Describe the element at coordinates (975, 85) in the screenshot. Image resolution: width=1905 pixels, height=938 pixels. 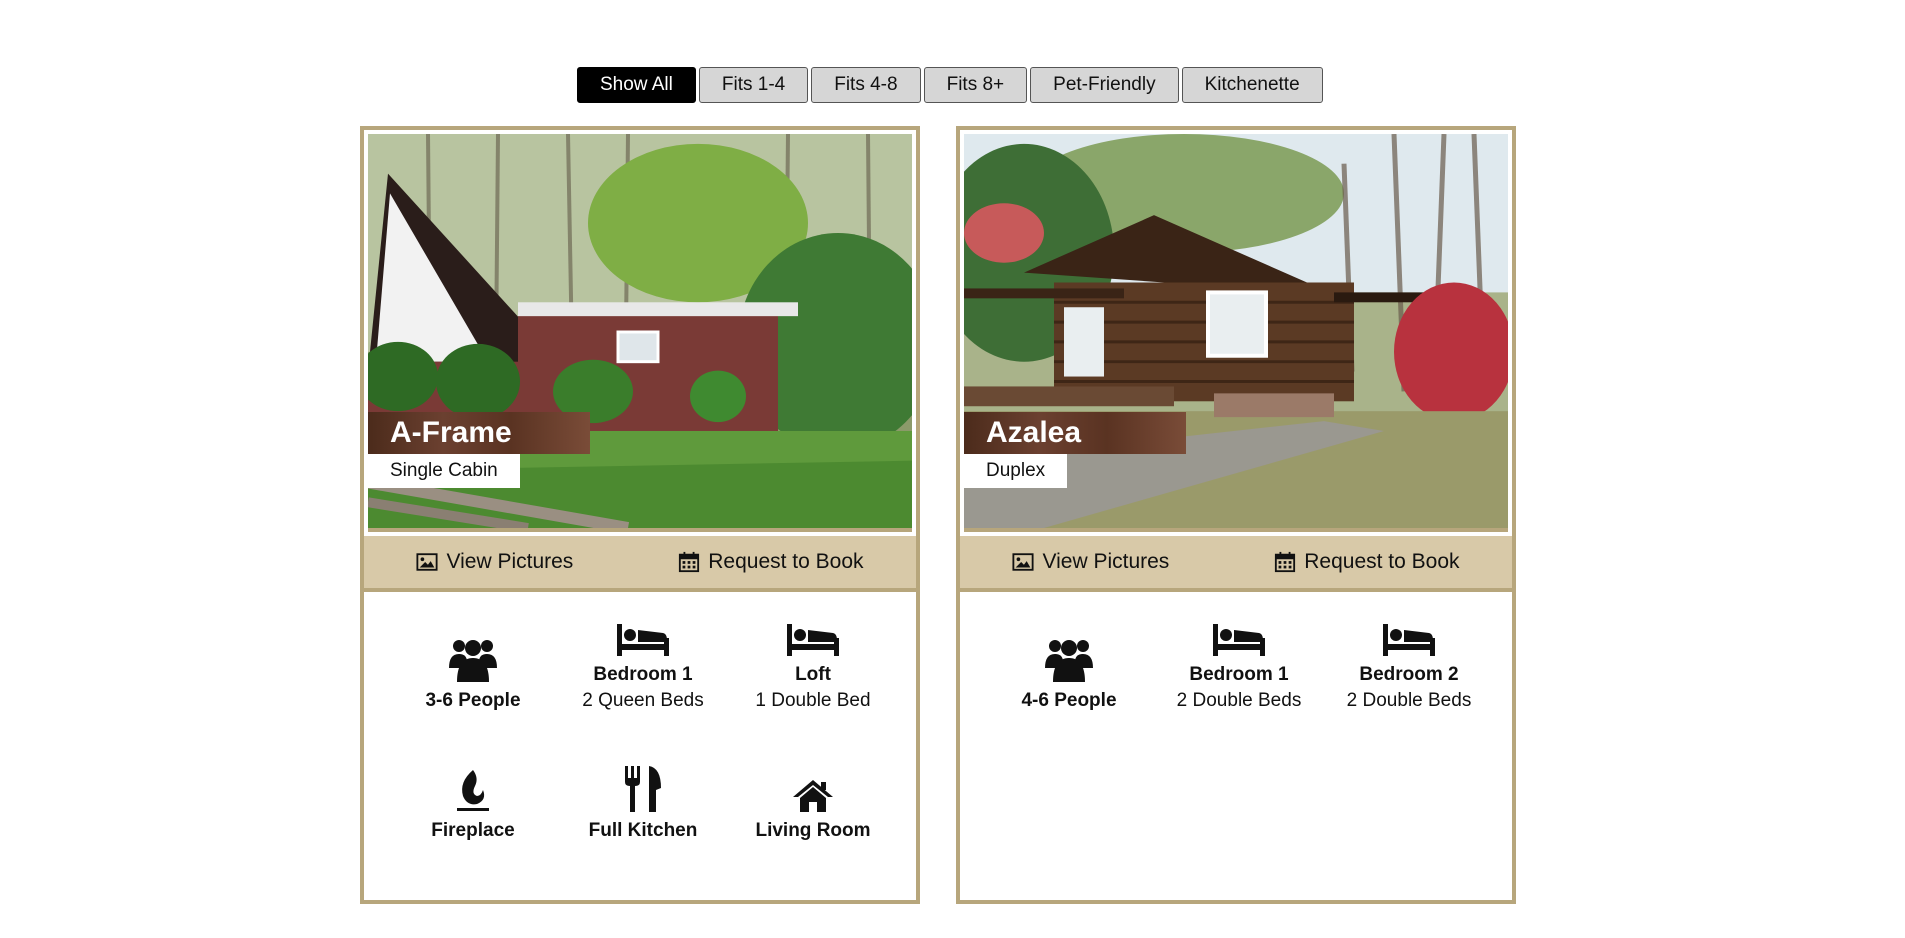
I see `filter-fits-8-plus-button: Fits 8+` at that location.